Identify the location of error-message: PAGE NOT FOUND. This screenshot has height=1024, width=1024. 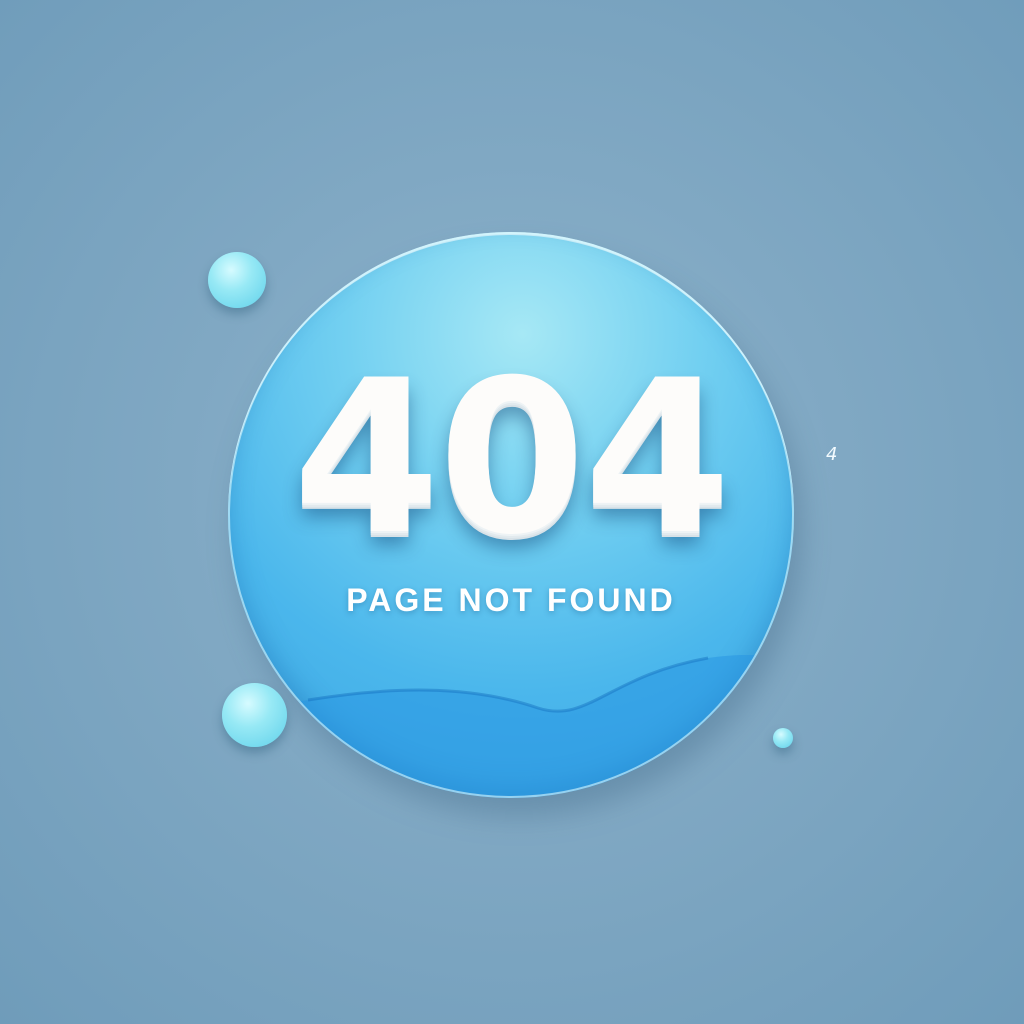
(511, 600).